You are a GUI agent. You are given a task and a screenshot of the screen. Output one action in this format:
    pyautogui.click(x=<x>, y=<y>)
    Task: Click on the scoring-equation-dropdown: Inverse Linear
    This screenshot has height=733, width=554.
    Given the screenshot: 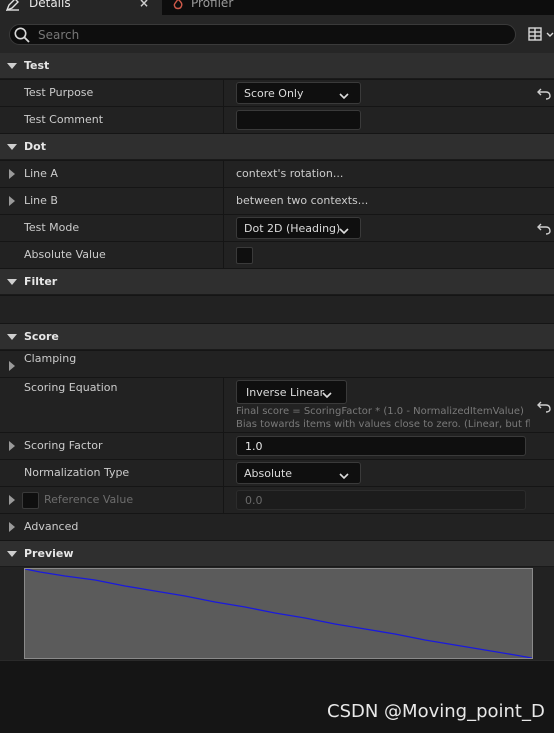 What is the action you would take?
    pyautogui.click(x=291, y=392)
    